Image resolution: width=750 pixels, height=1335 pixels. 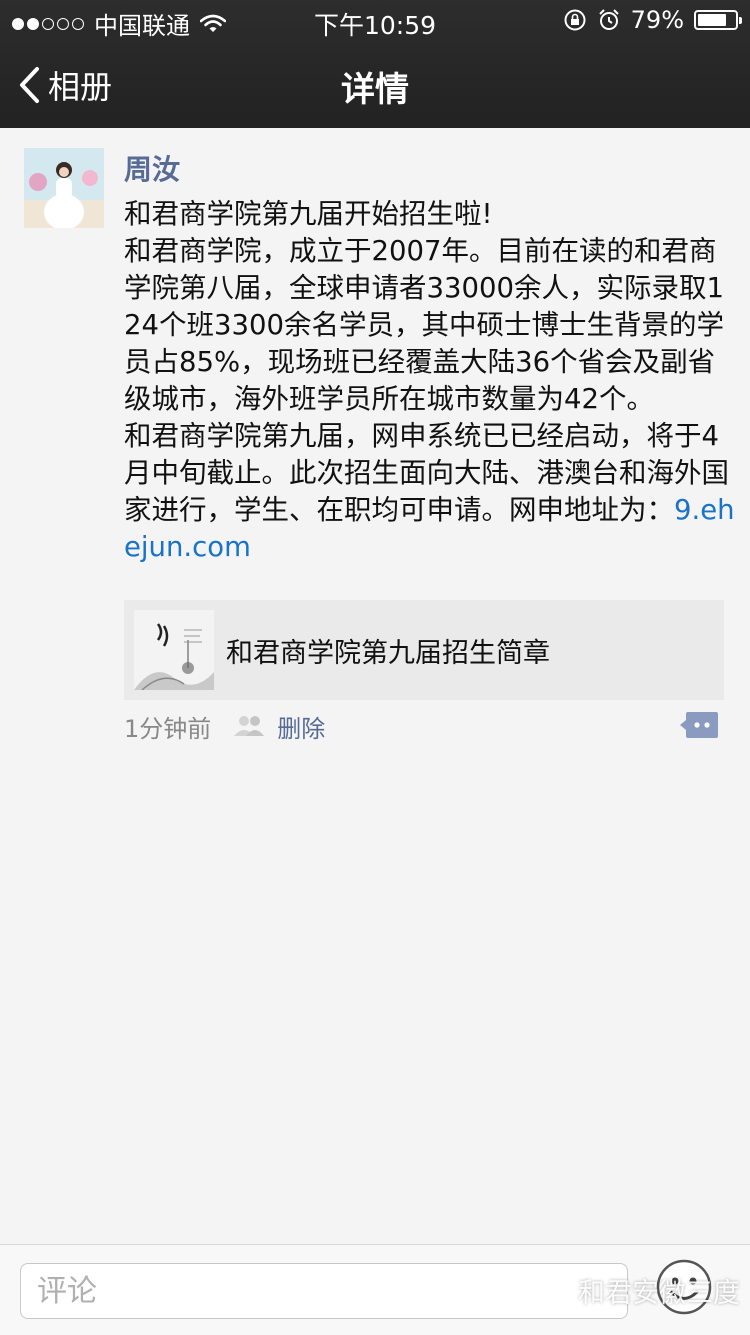 What do you see at coordinates (375, 1289) in the screenshot?
I see `comment-bar: 和君安徽三度` at bounding box center [375, 1289].